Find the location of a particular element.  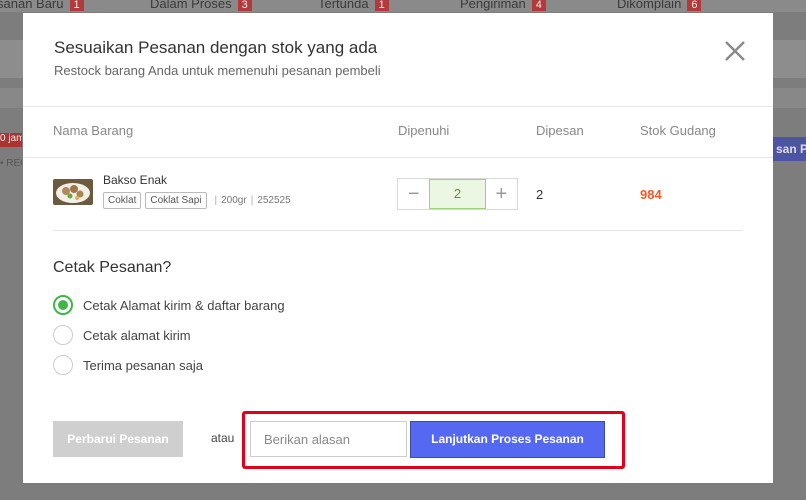

tab-label: Dikomplain is located at coordinates (649, 5).